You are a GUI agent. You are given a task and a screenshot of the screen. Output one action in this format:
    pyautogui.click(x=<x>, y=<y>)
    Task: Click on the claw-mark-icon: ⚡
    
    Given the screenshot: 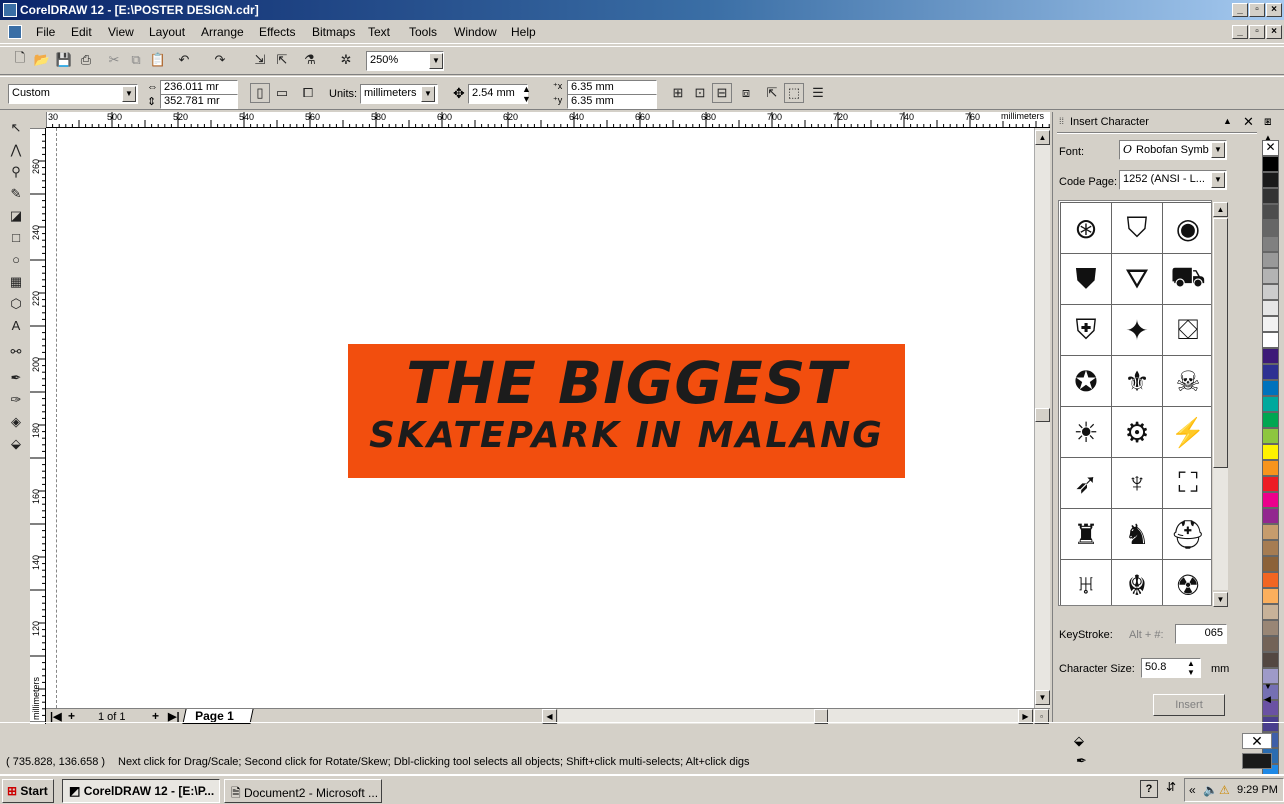 What is the action you would take?
    pyautogui.click(x=1186, y=432)
    